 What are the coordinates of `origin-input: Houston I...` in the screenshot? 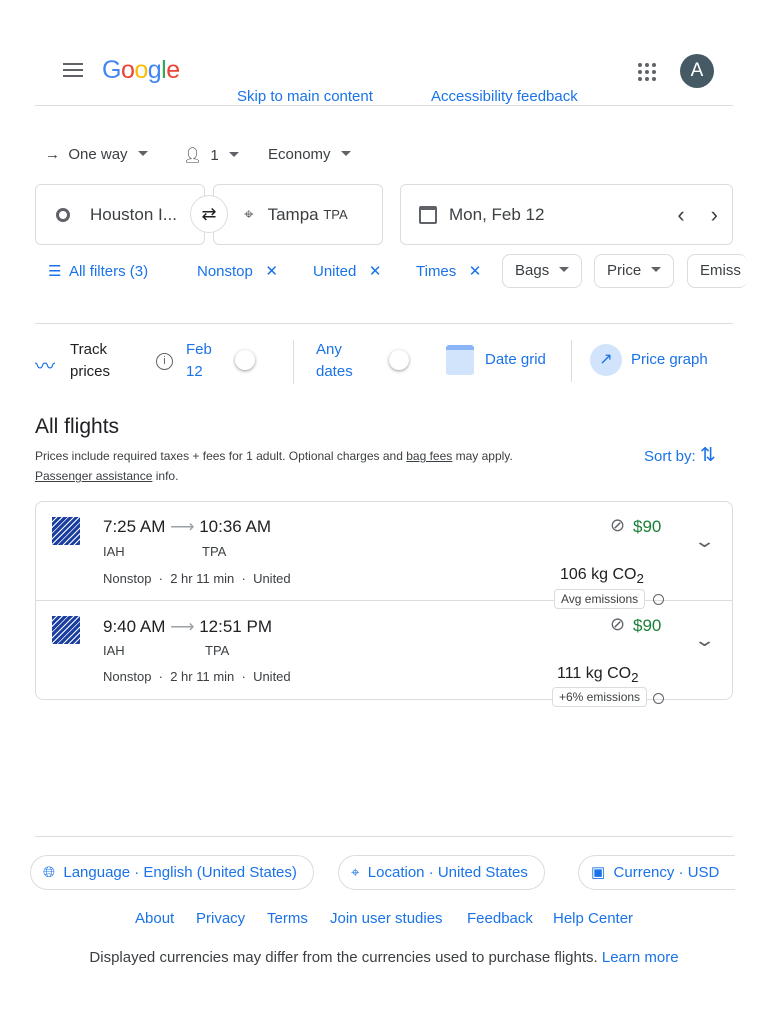 It's located at (120, 214).